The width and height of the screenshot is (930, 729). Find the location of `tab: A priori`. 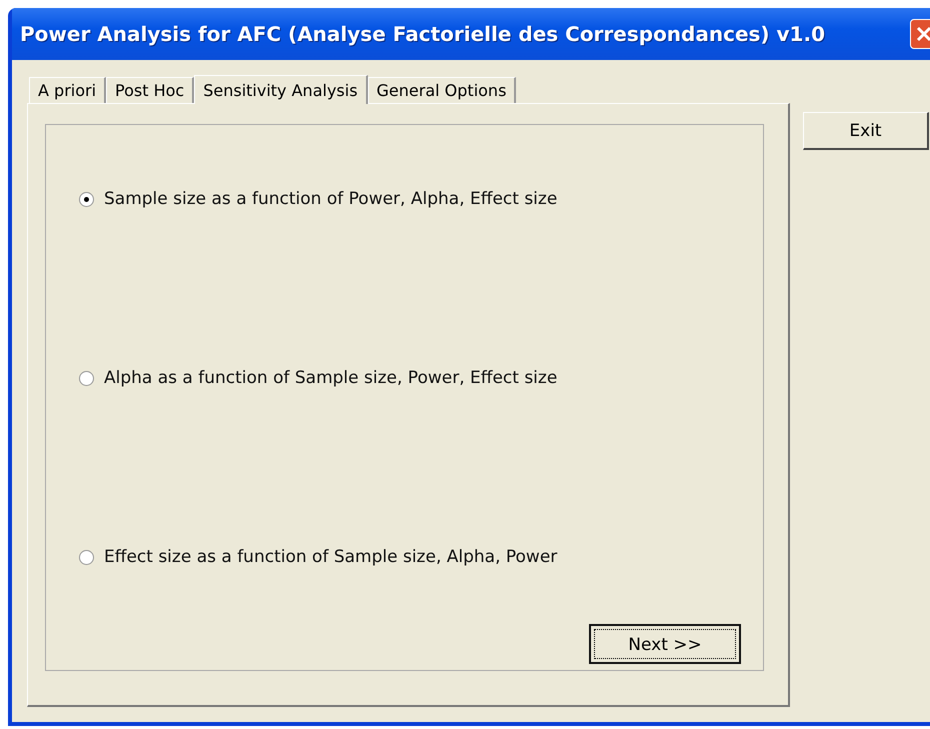

tab: A priori is located at coordinates (67, 90).